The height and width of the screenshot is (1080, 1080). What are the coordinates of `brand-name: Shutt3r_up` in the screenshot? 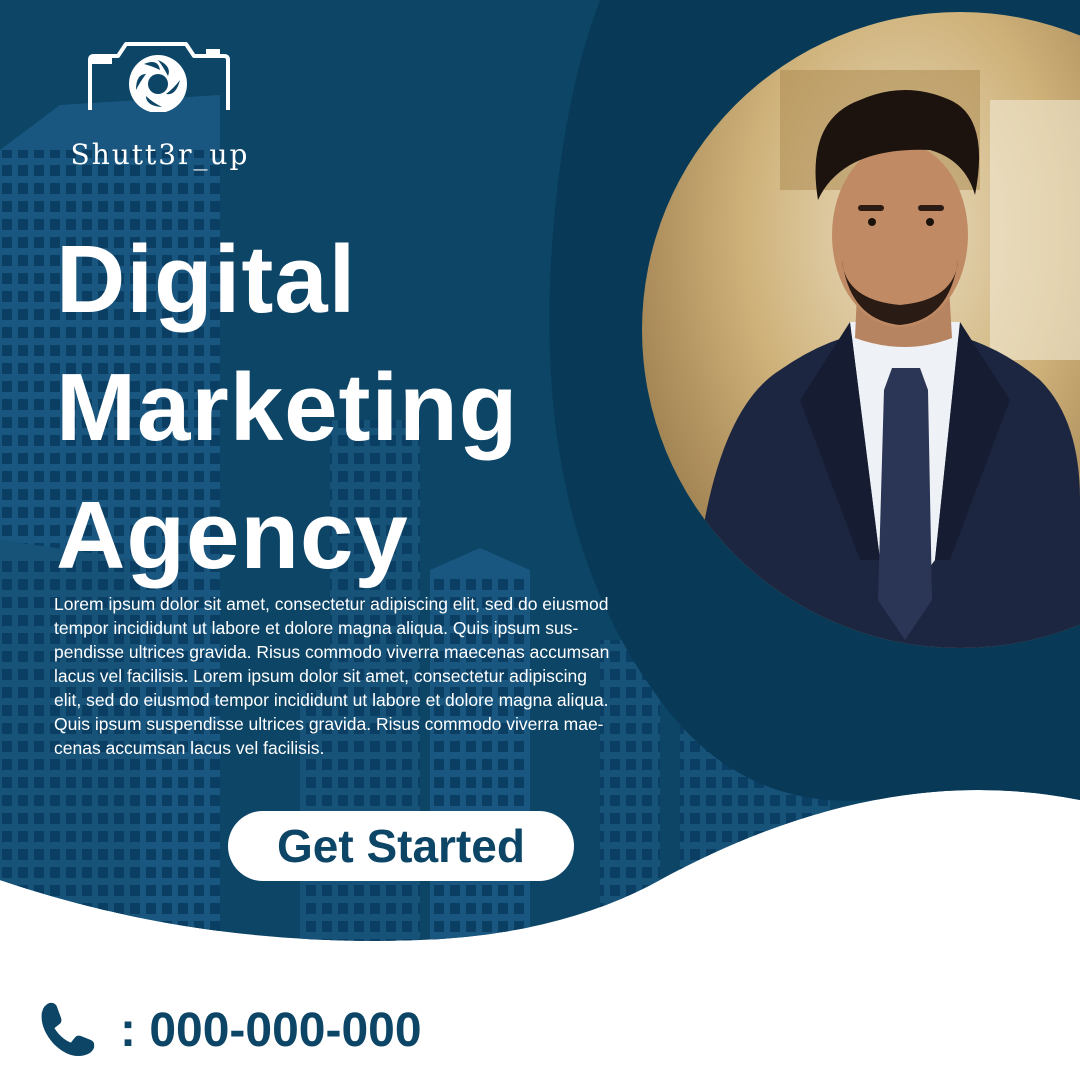 It's located at (160, 154).